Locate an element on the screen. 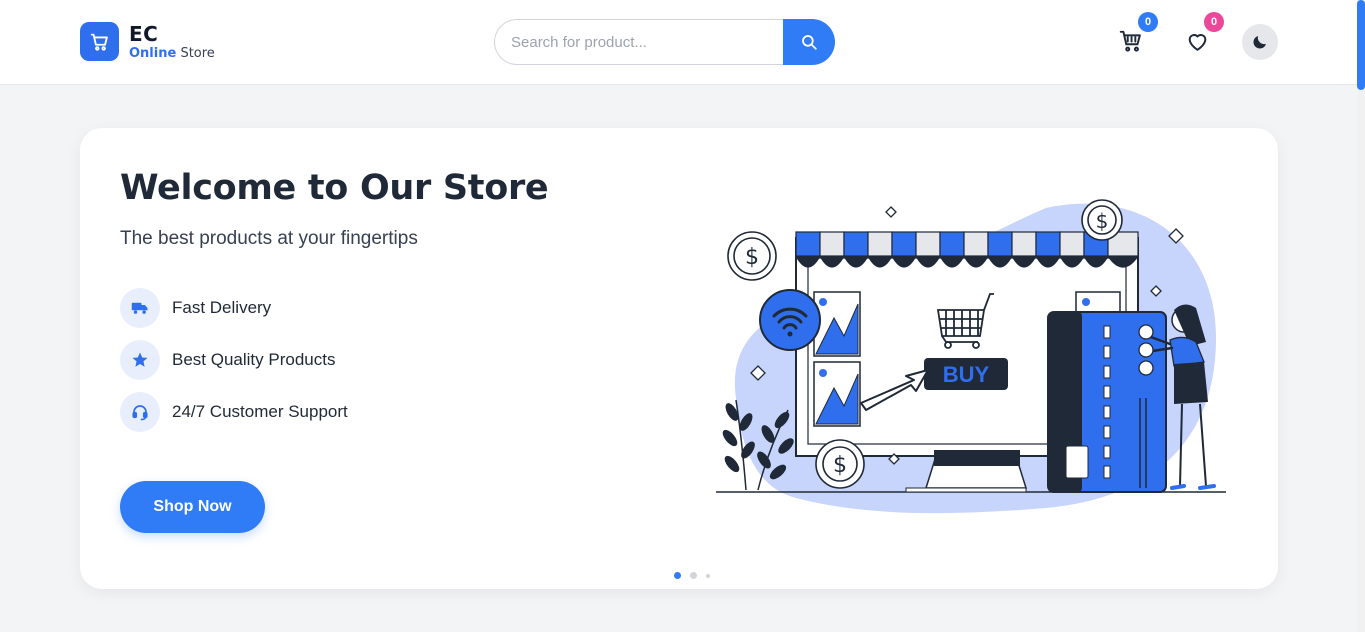 Image resolution: width=1365 pixels, height=632 pixels. wishlist-count-badge: 0 is located at coordinates (1214, 22).